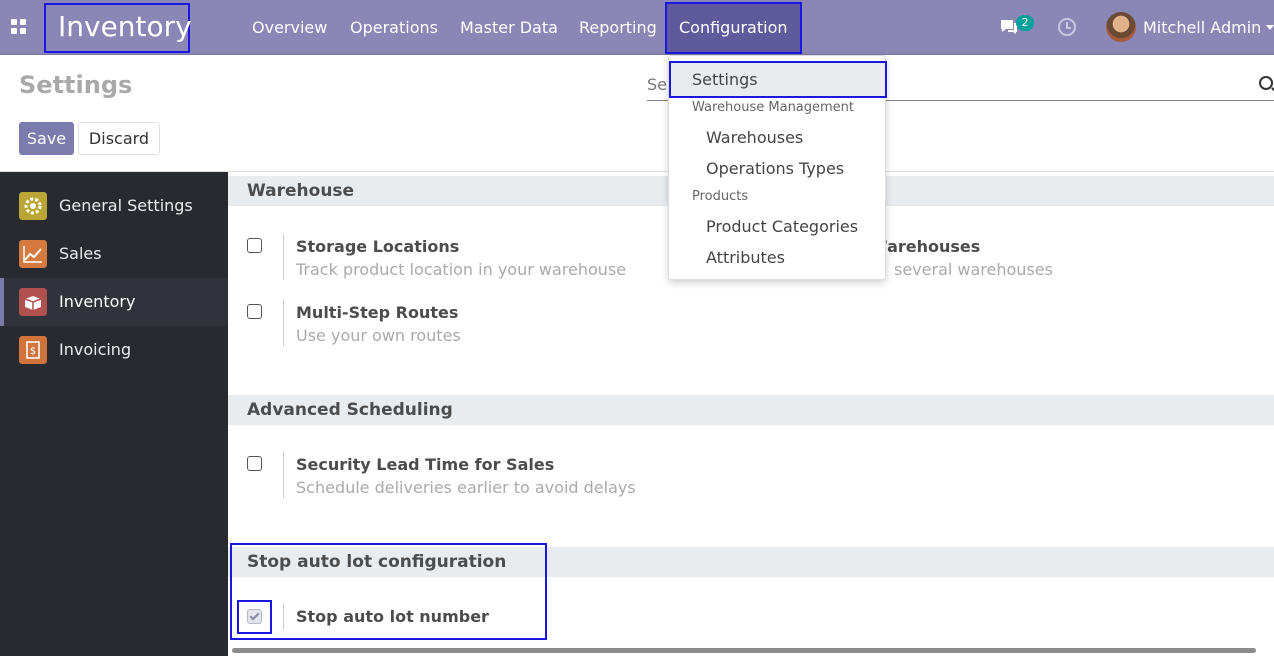 Image resolution: width=1274 pixels, height=656 pixels. What do you see at coordinates (80, 253) in the screenshot?
I see `sidebar-item-label: Sales` at bounding box center [80, 253].